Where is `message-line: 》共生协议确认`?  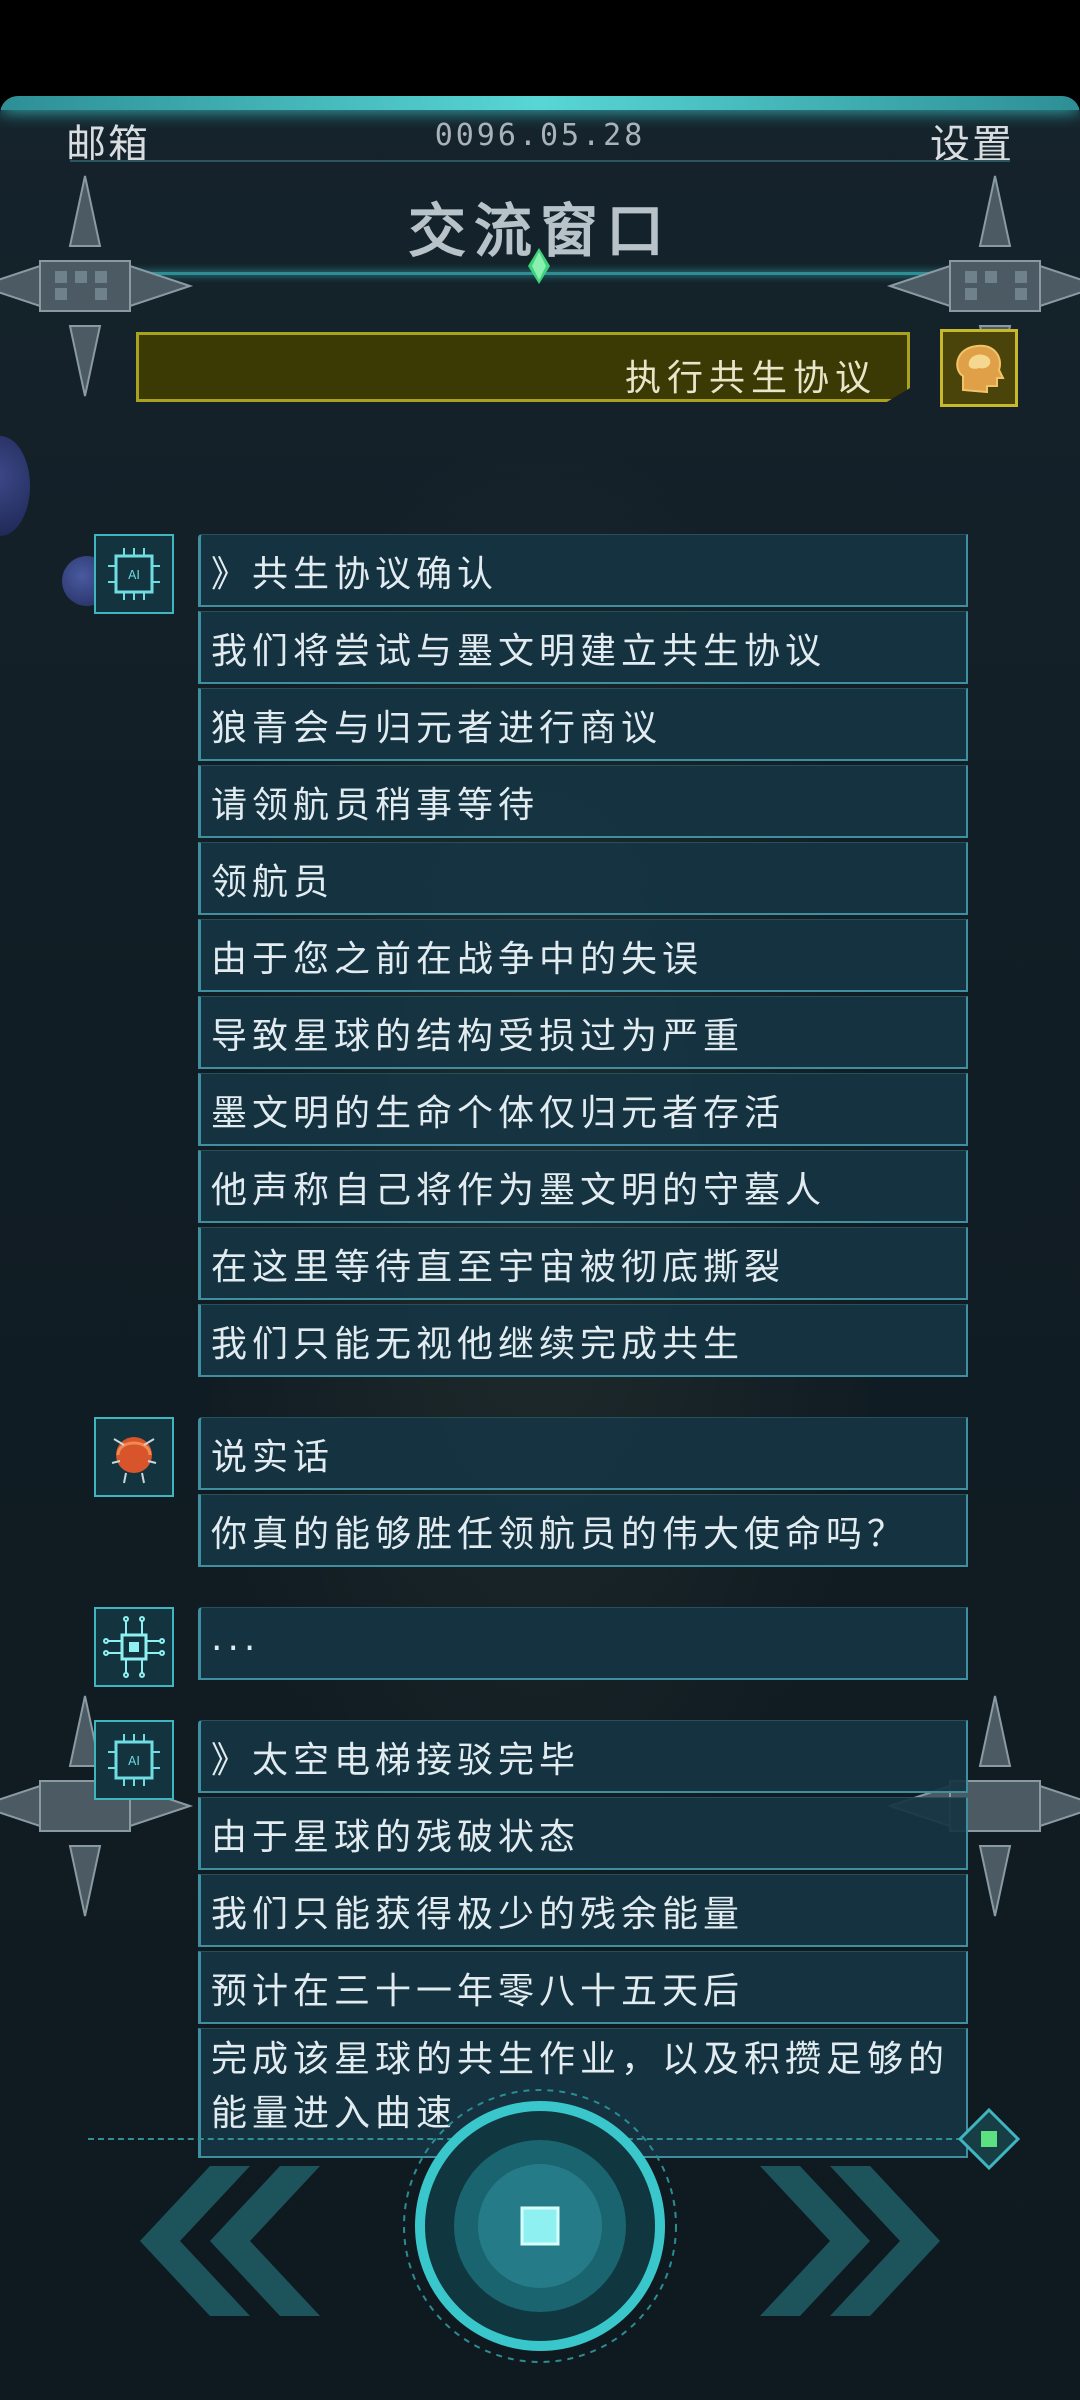 message-line: 》共生协议确认 is located at coordinates (583, 570).